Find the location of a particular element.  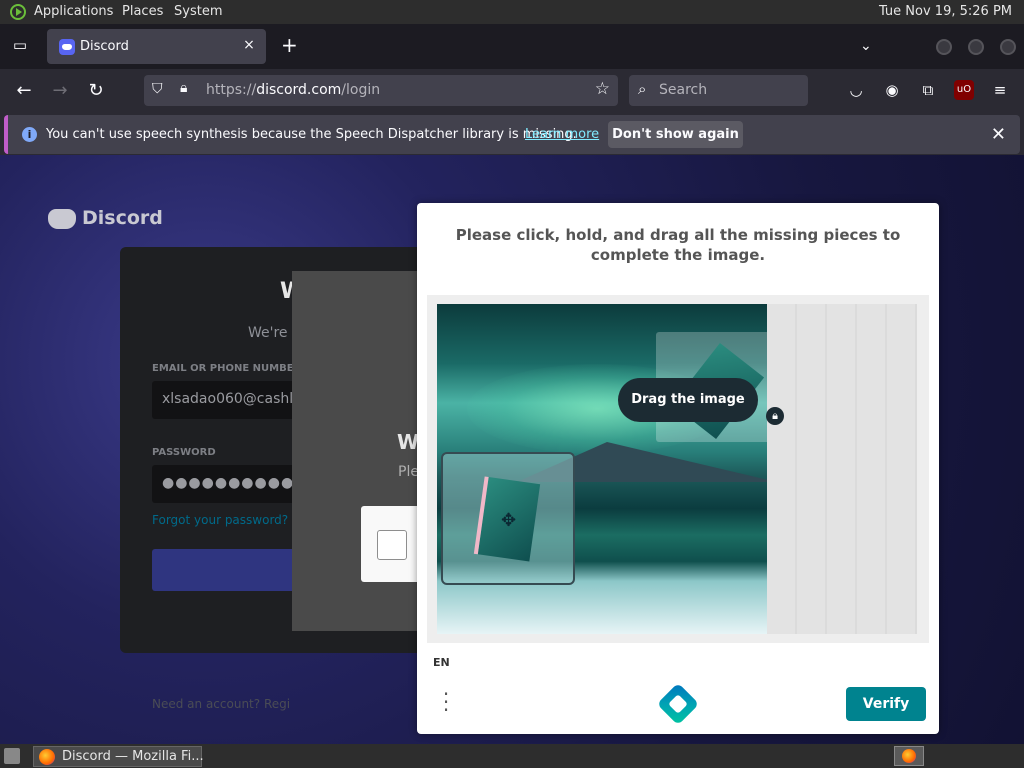

account-icon: ◉ is located at coordinates (892, 90).